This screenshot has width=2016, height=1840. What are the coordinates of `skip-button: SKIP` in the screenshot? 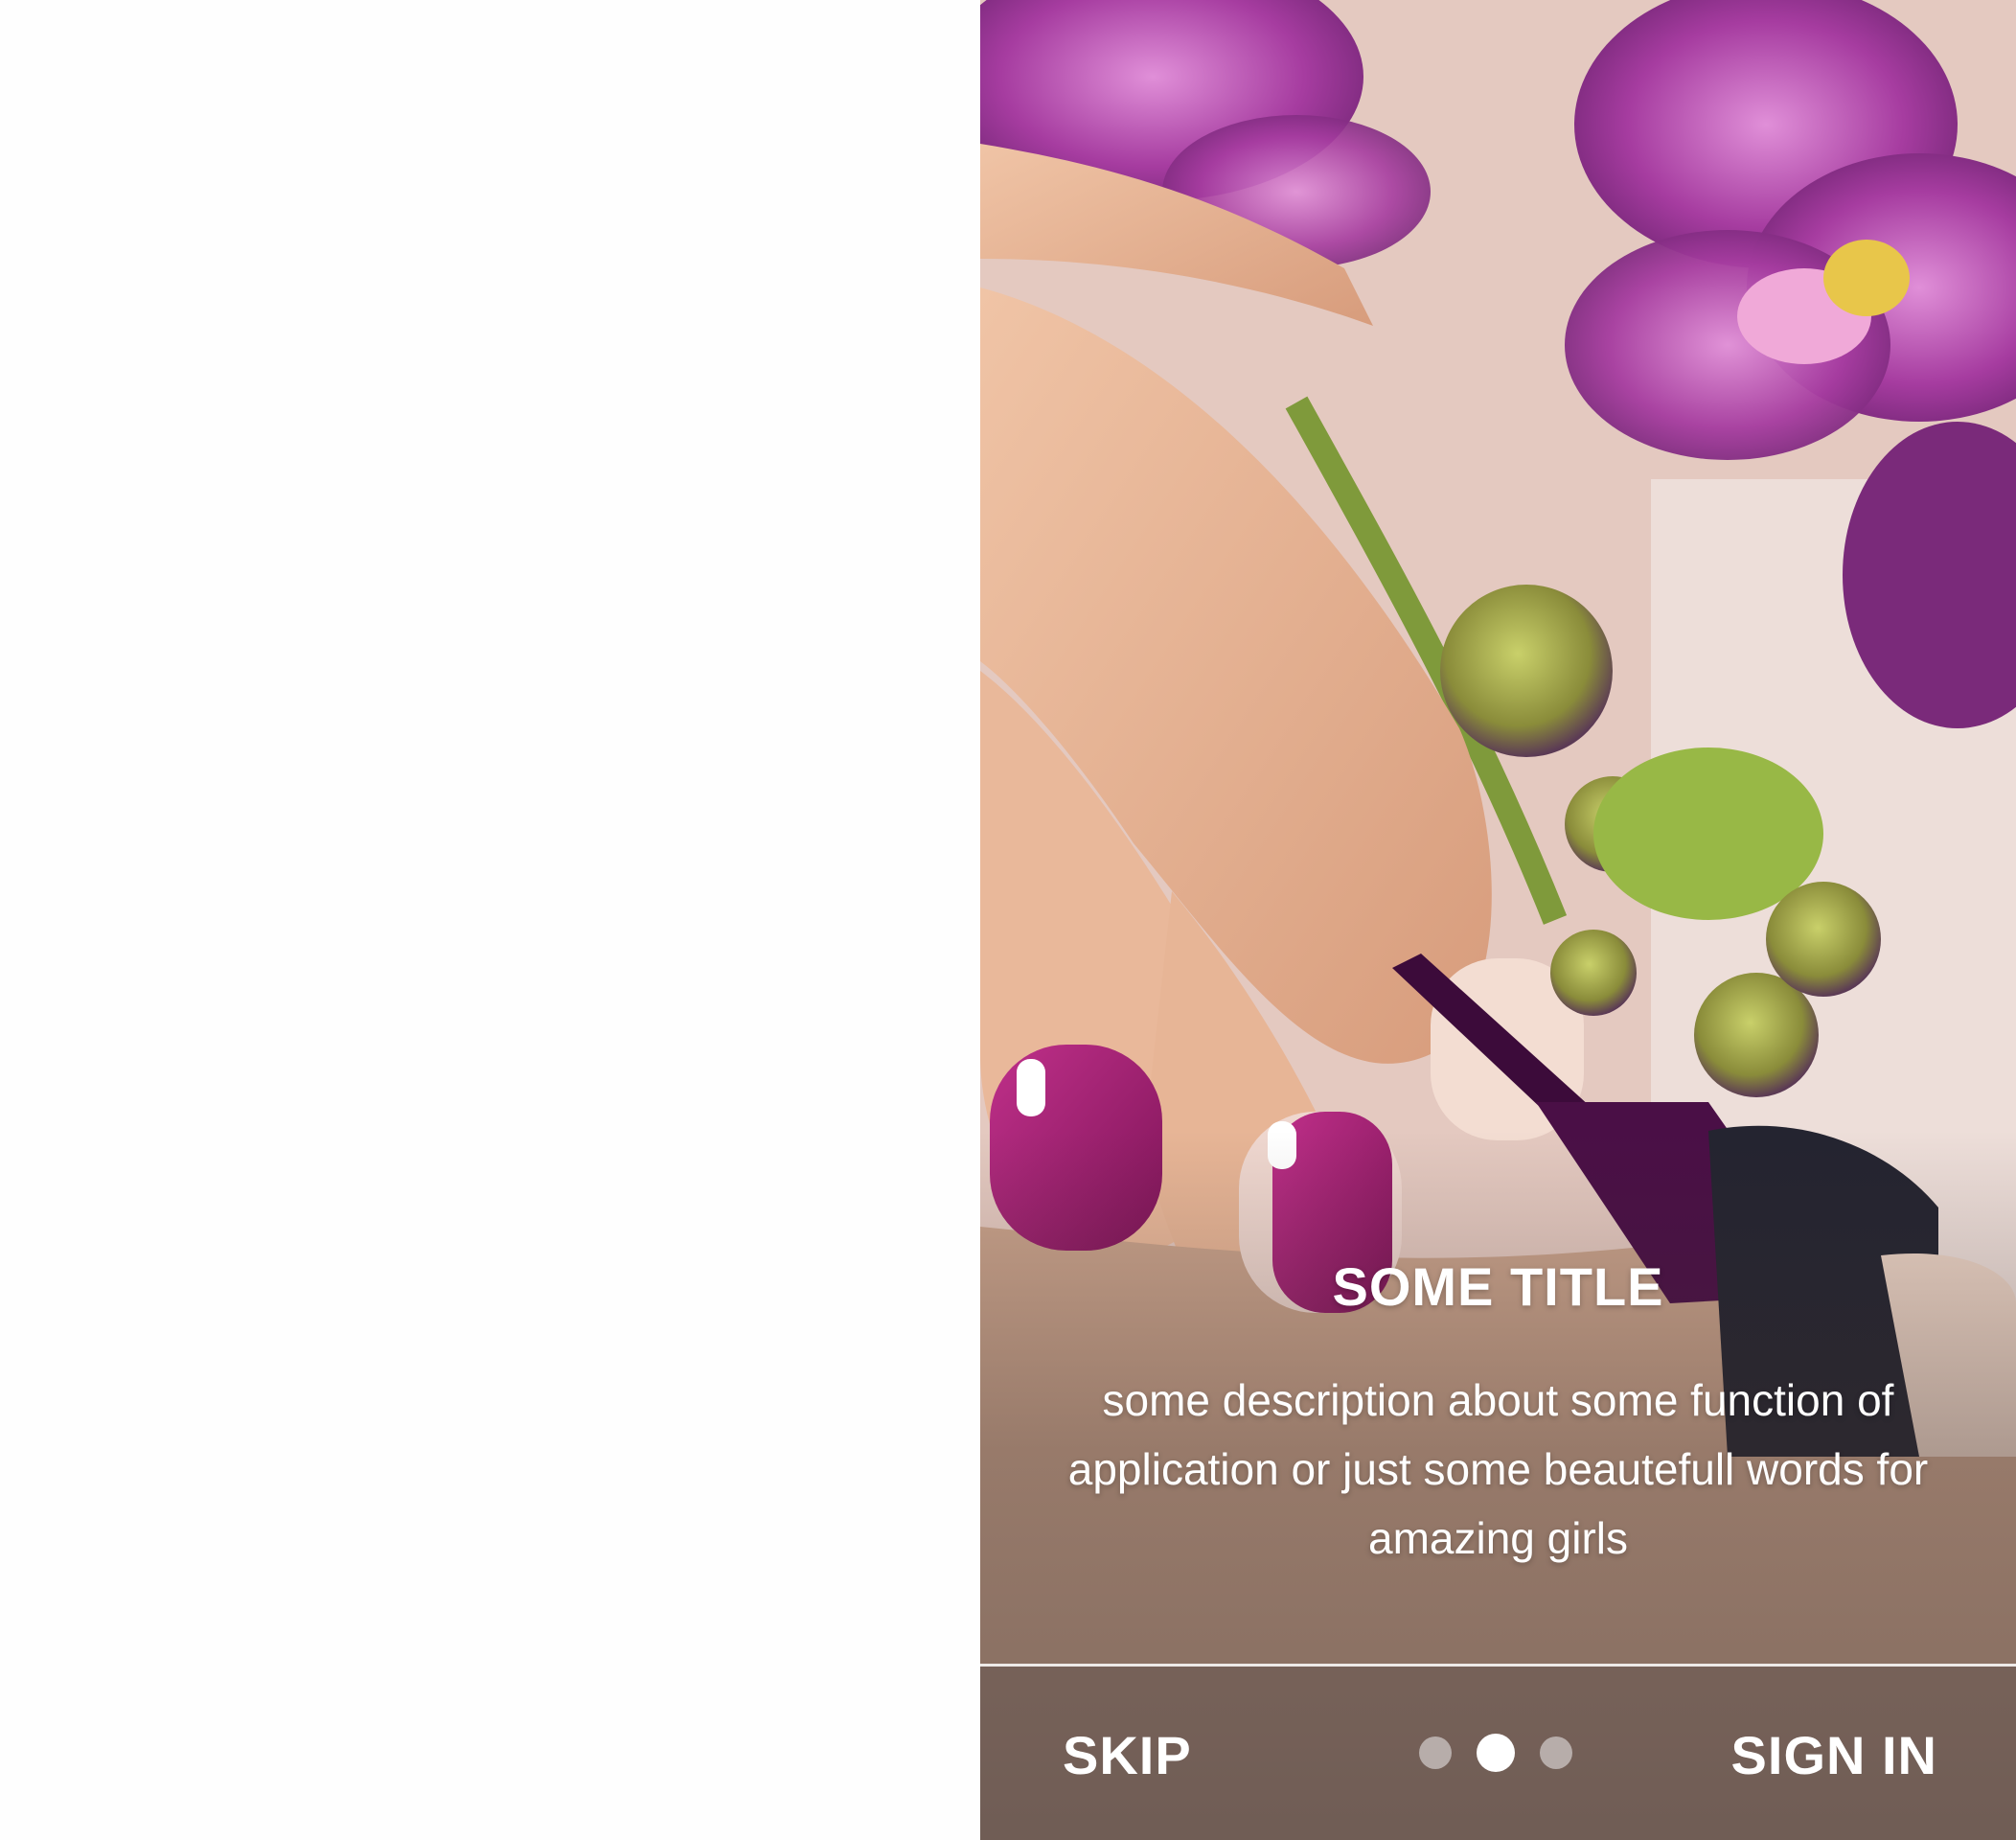 It's located at (1127, 1755).